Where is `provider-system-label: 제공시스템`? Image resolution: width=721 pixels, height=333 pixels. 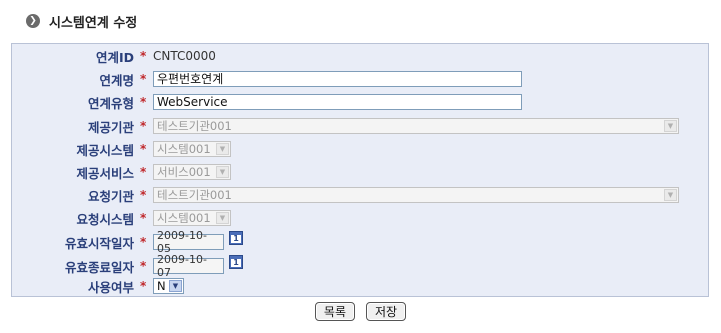 provider-system-label: 제공시스템 is located at coordinates (105, 150).